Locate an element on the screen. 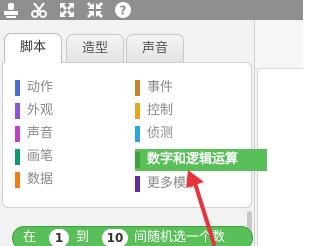 This screenshot has width=320, height=246. tab-sounds: 声音 is located at coordinates (155, 48).